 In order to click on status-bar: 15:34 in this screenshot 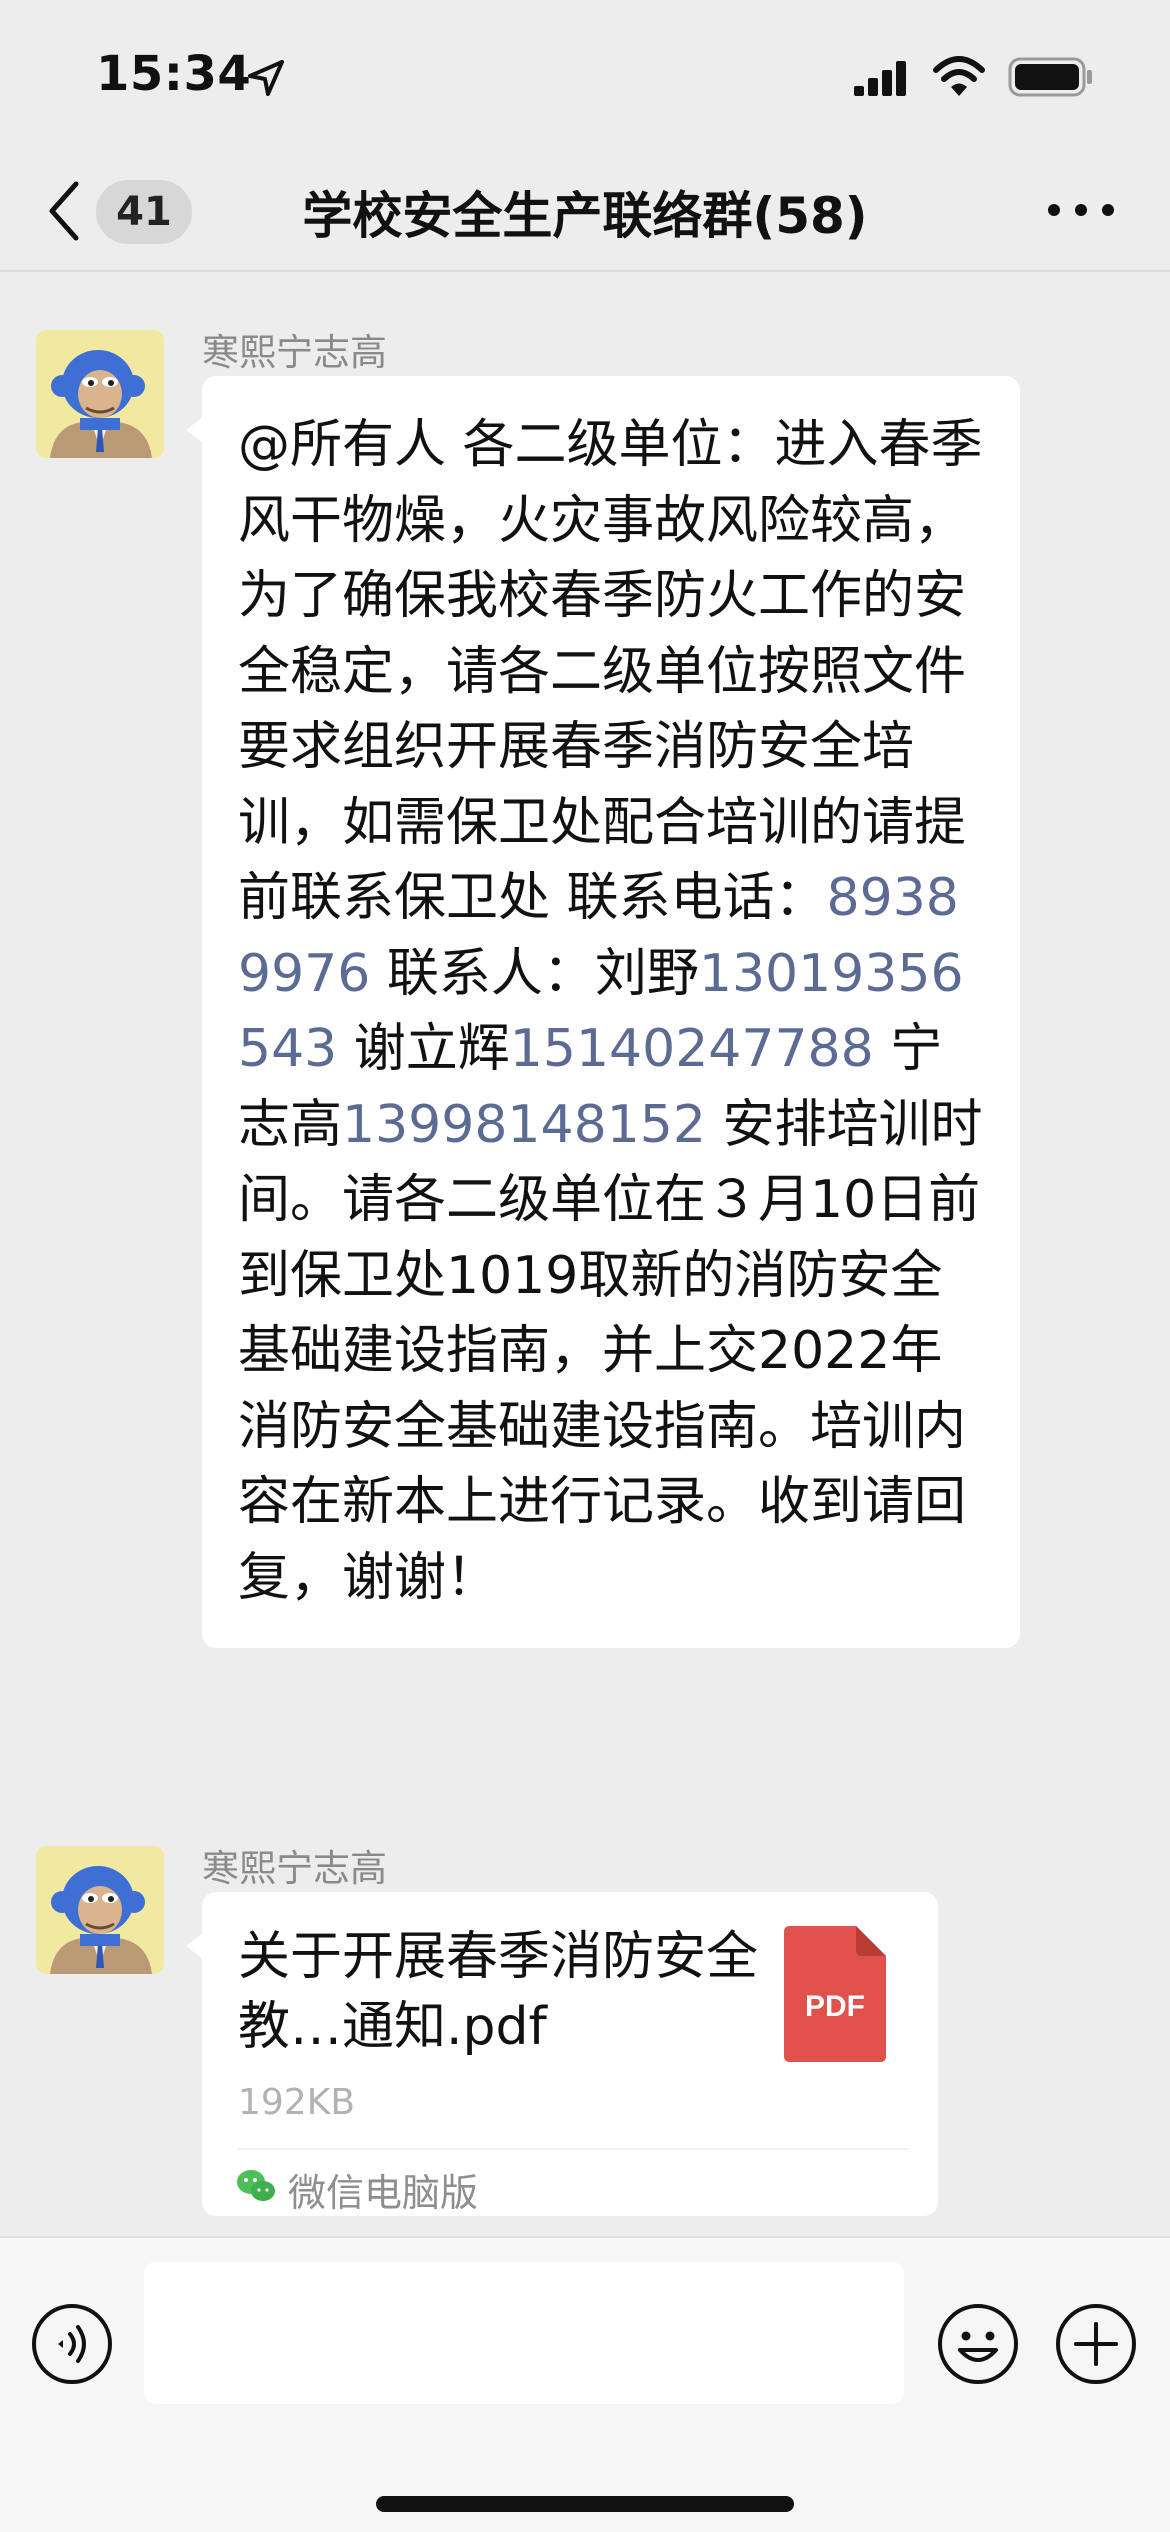, I will do `click(585, 75)`.